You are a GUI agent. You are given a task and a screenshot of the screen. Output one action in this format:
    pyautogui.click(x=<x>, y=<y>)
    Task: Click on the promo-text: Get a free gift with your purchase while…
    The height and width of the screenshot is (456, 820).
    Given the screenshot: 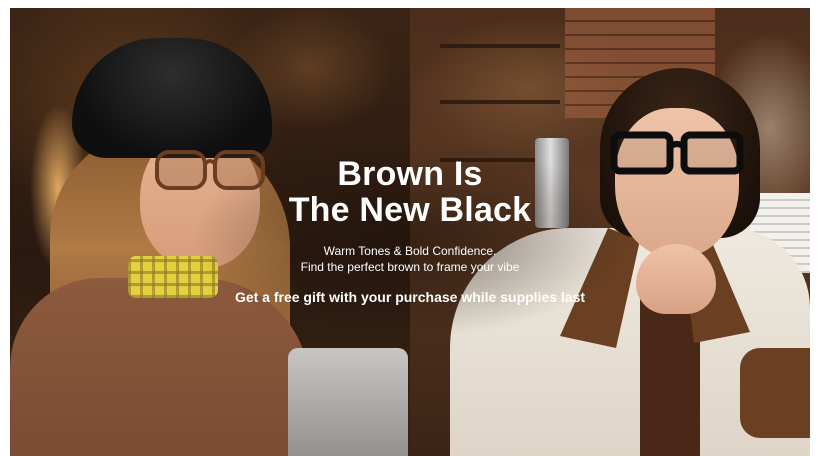 What is the action you would take?
    pyautogui.click(x=410, y=297)
    